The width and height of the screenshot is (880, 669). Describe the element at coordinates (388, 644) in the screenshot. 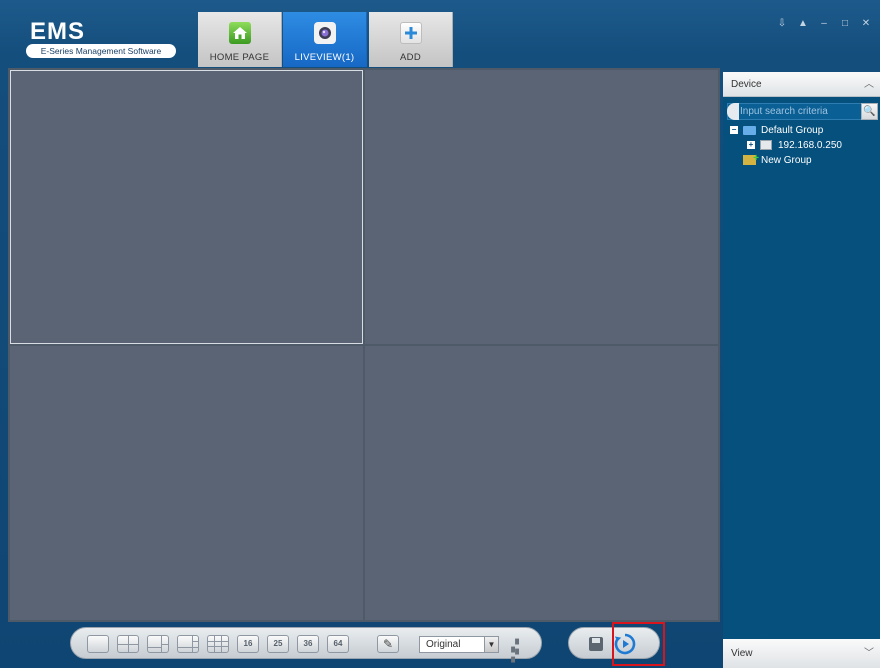

I see `edit-icon: ✎` at that location.